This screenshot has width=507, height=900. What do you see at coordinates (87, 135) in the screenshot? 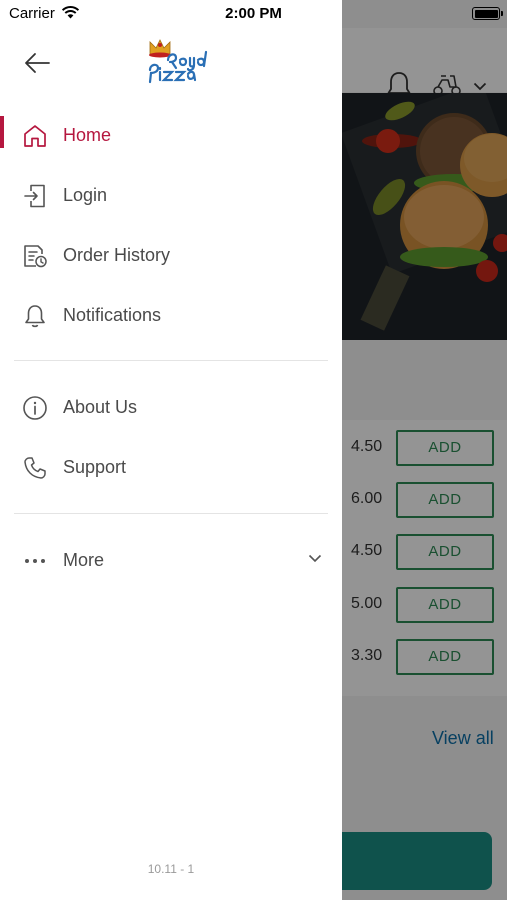
I see `menu-item-label: Home` at bounding box center [87, 135].